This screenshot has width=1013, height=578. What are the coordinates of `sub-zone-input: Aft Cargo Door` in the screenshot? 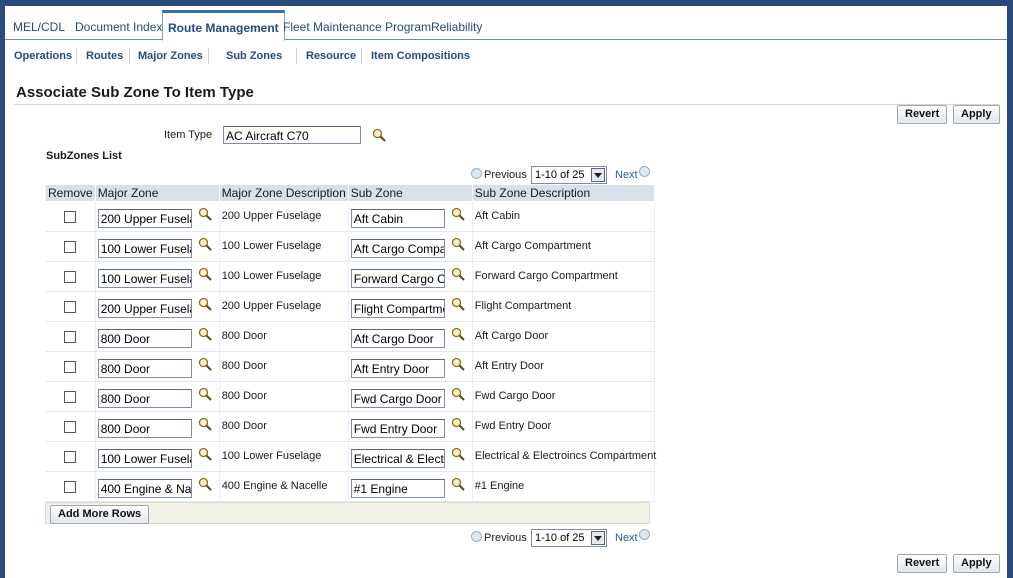 It's located at (397, 338).